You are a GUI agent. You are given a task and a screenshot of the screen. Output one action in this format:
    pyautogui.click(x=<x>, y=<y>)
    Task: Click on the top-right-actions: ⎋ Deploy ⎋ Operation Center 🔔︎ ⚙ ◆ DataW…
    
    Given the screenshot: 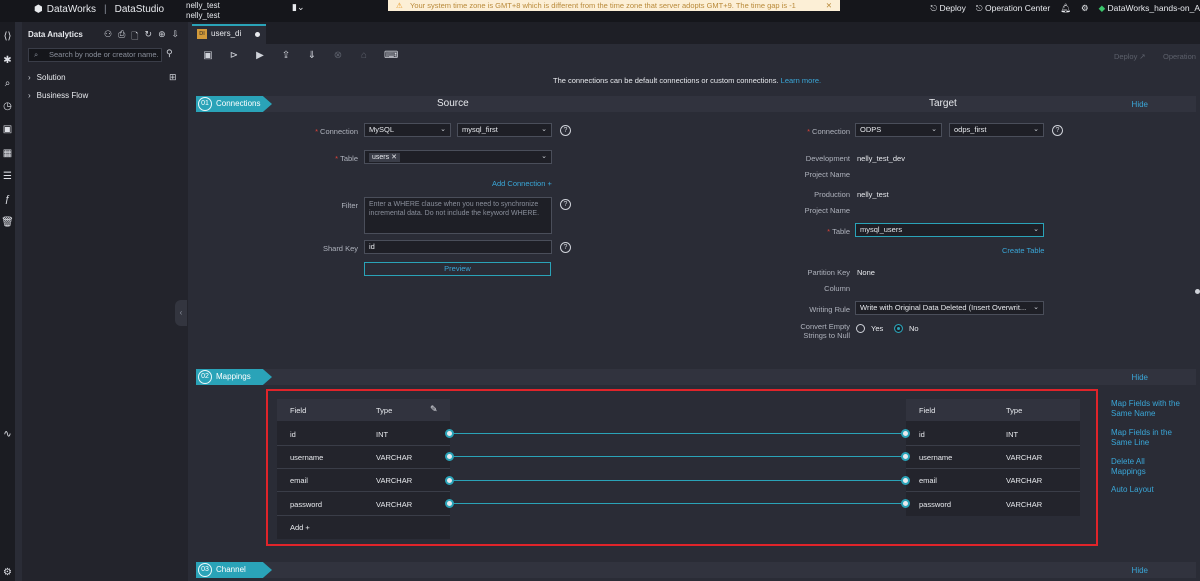 What is the action you would take?
    pyautogui.click(x=1065, y=8)
    